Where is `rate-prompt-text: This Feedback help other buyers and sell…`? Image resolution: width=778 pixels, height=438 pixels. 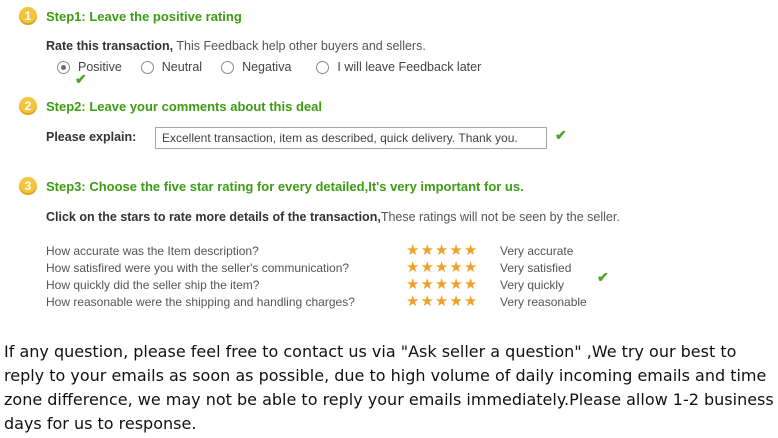 rate-prompt-text: This Feedback help other buyers and sell… is located at coordinates (299, 46).